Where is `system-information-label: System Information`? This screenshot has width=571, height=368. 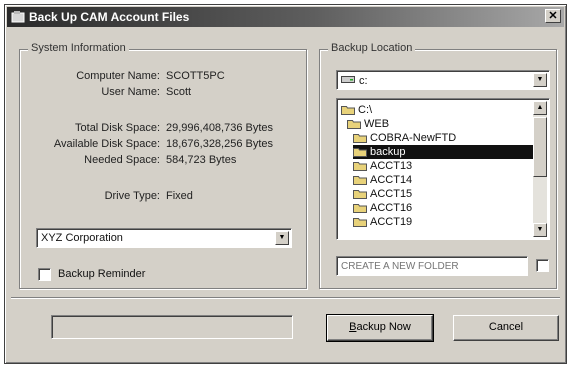 system-information-label: System Information is located at coordinates (78, 48).